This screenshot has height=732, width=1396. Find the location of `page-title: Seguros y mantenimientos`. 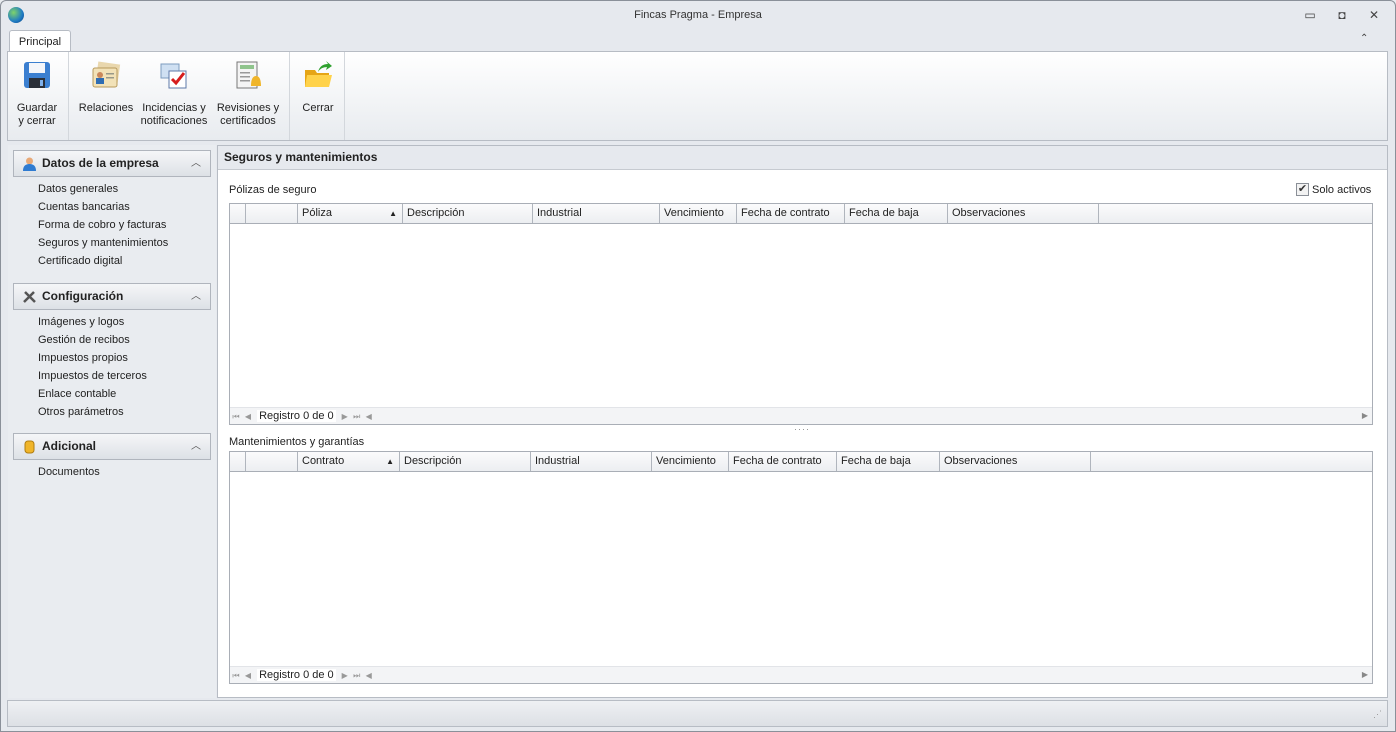

page-title: Seguros y mantenimientos is located at coordinates (301, 157).